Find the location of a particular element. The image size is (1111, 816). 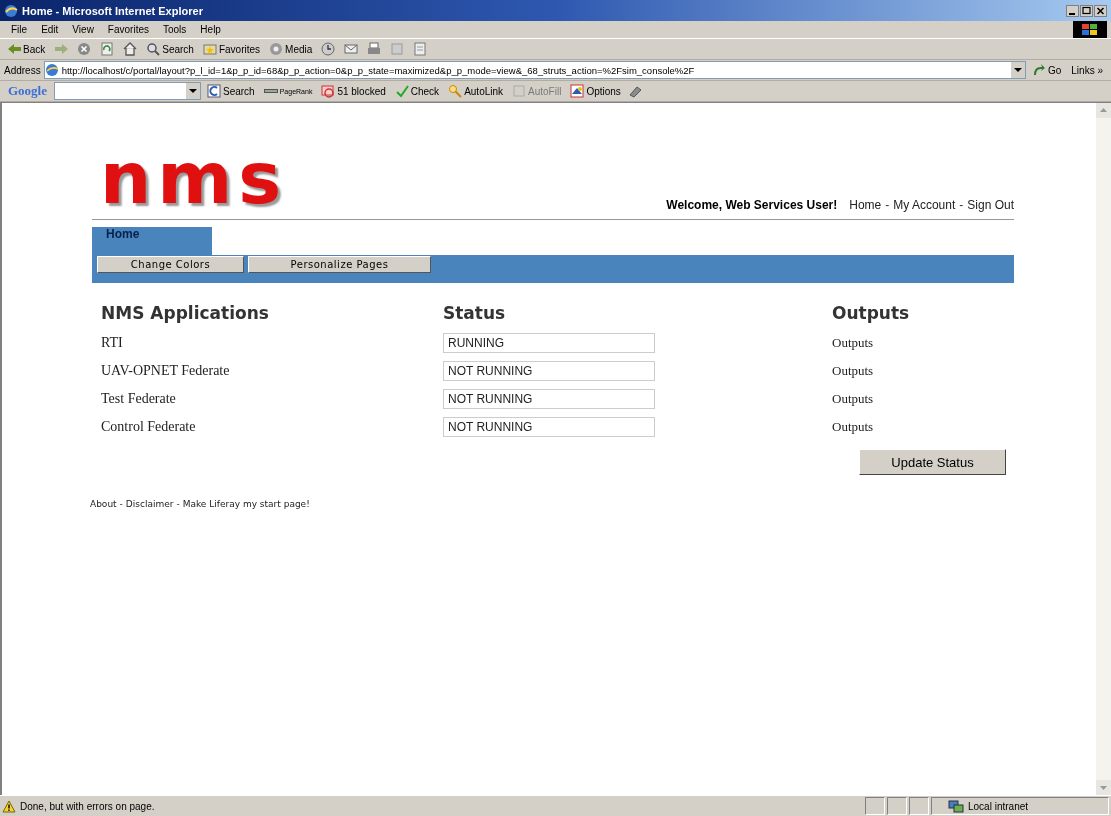

column-header: Status is located at coordinates (475, 314).